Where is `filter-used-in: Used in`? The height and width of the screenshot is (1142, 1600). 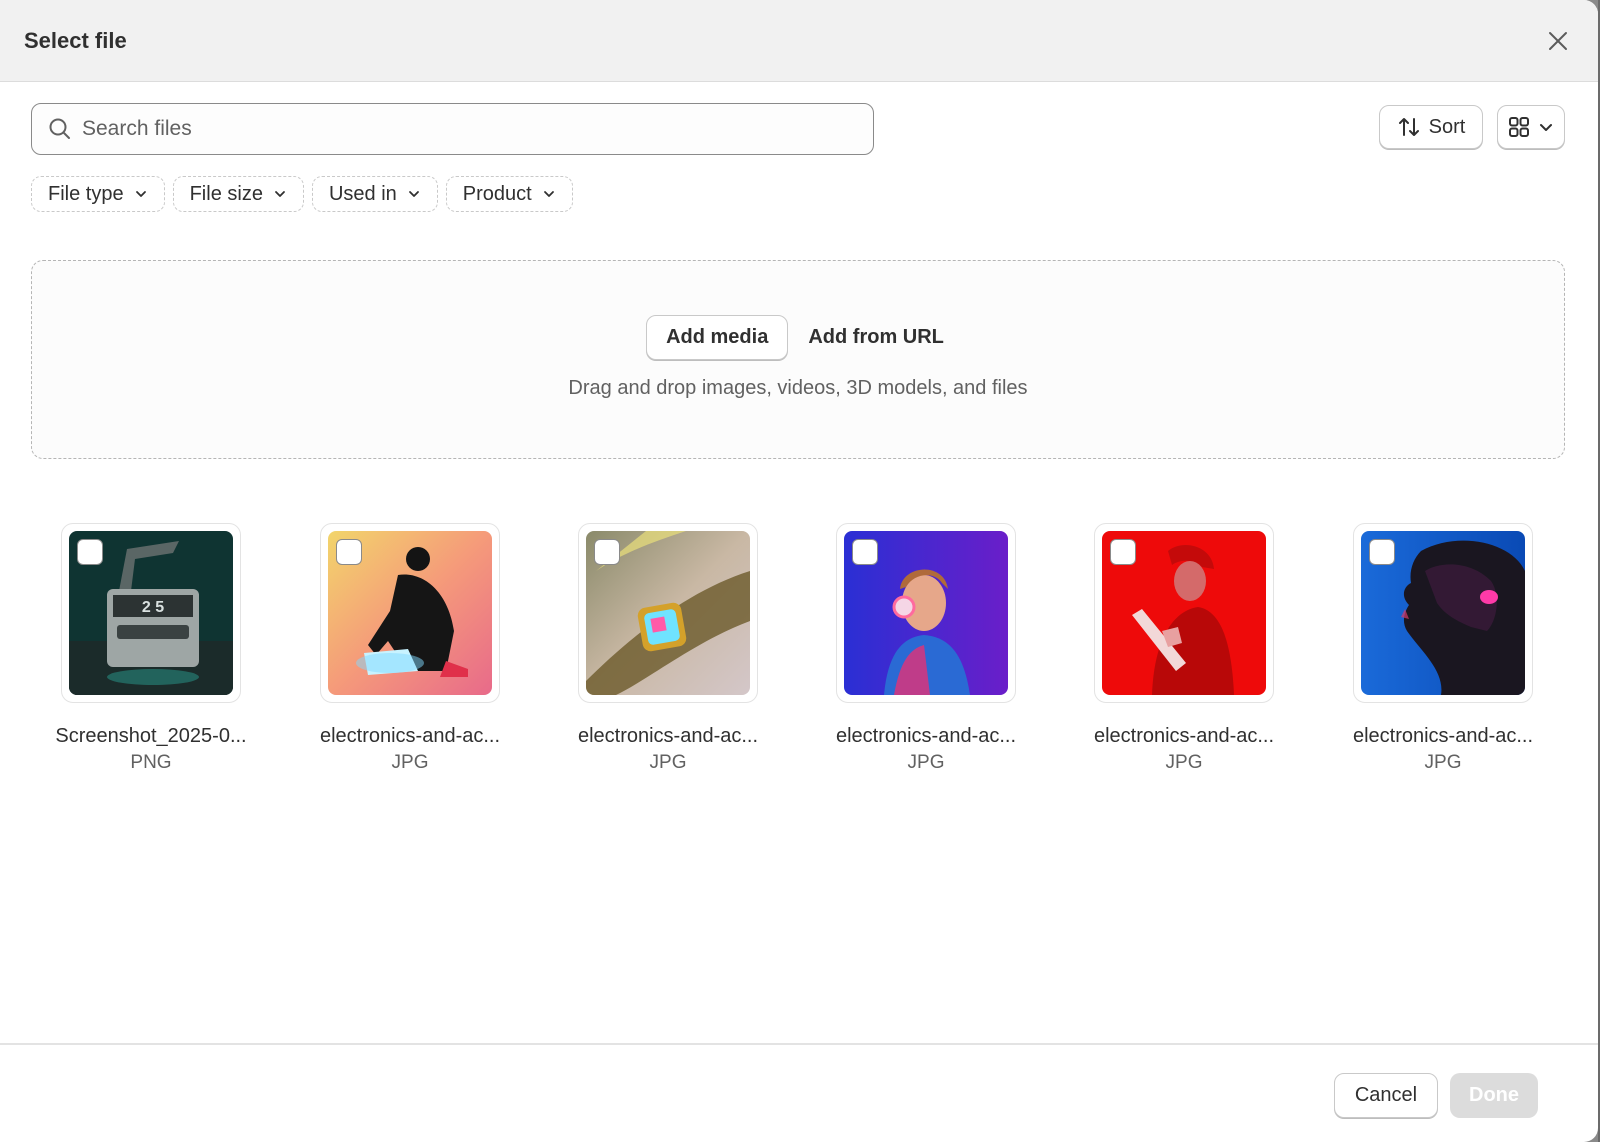 filter-used-in: Used in is located at coordinates (374, 194).